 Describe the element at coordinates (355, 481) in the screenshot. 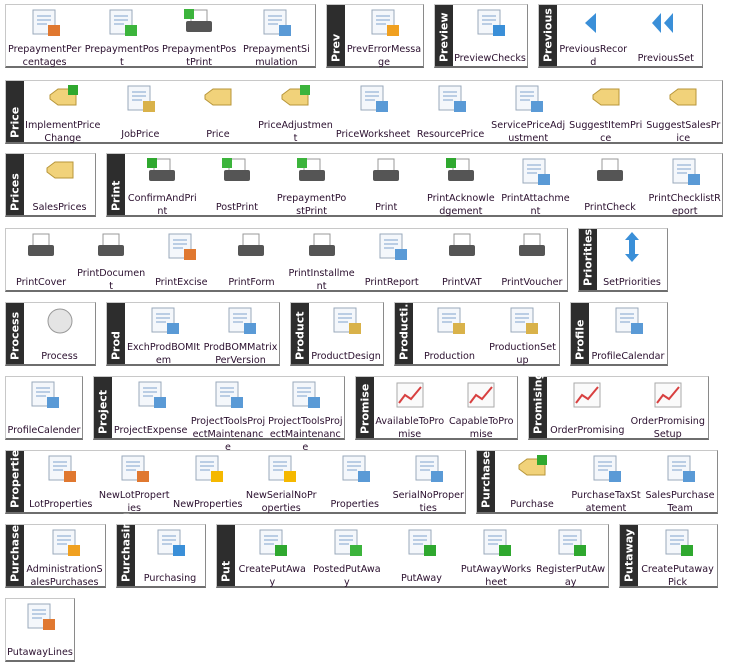

I see `icon-item: Properties` at that location.